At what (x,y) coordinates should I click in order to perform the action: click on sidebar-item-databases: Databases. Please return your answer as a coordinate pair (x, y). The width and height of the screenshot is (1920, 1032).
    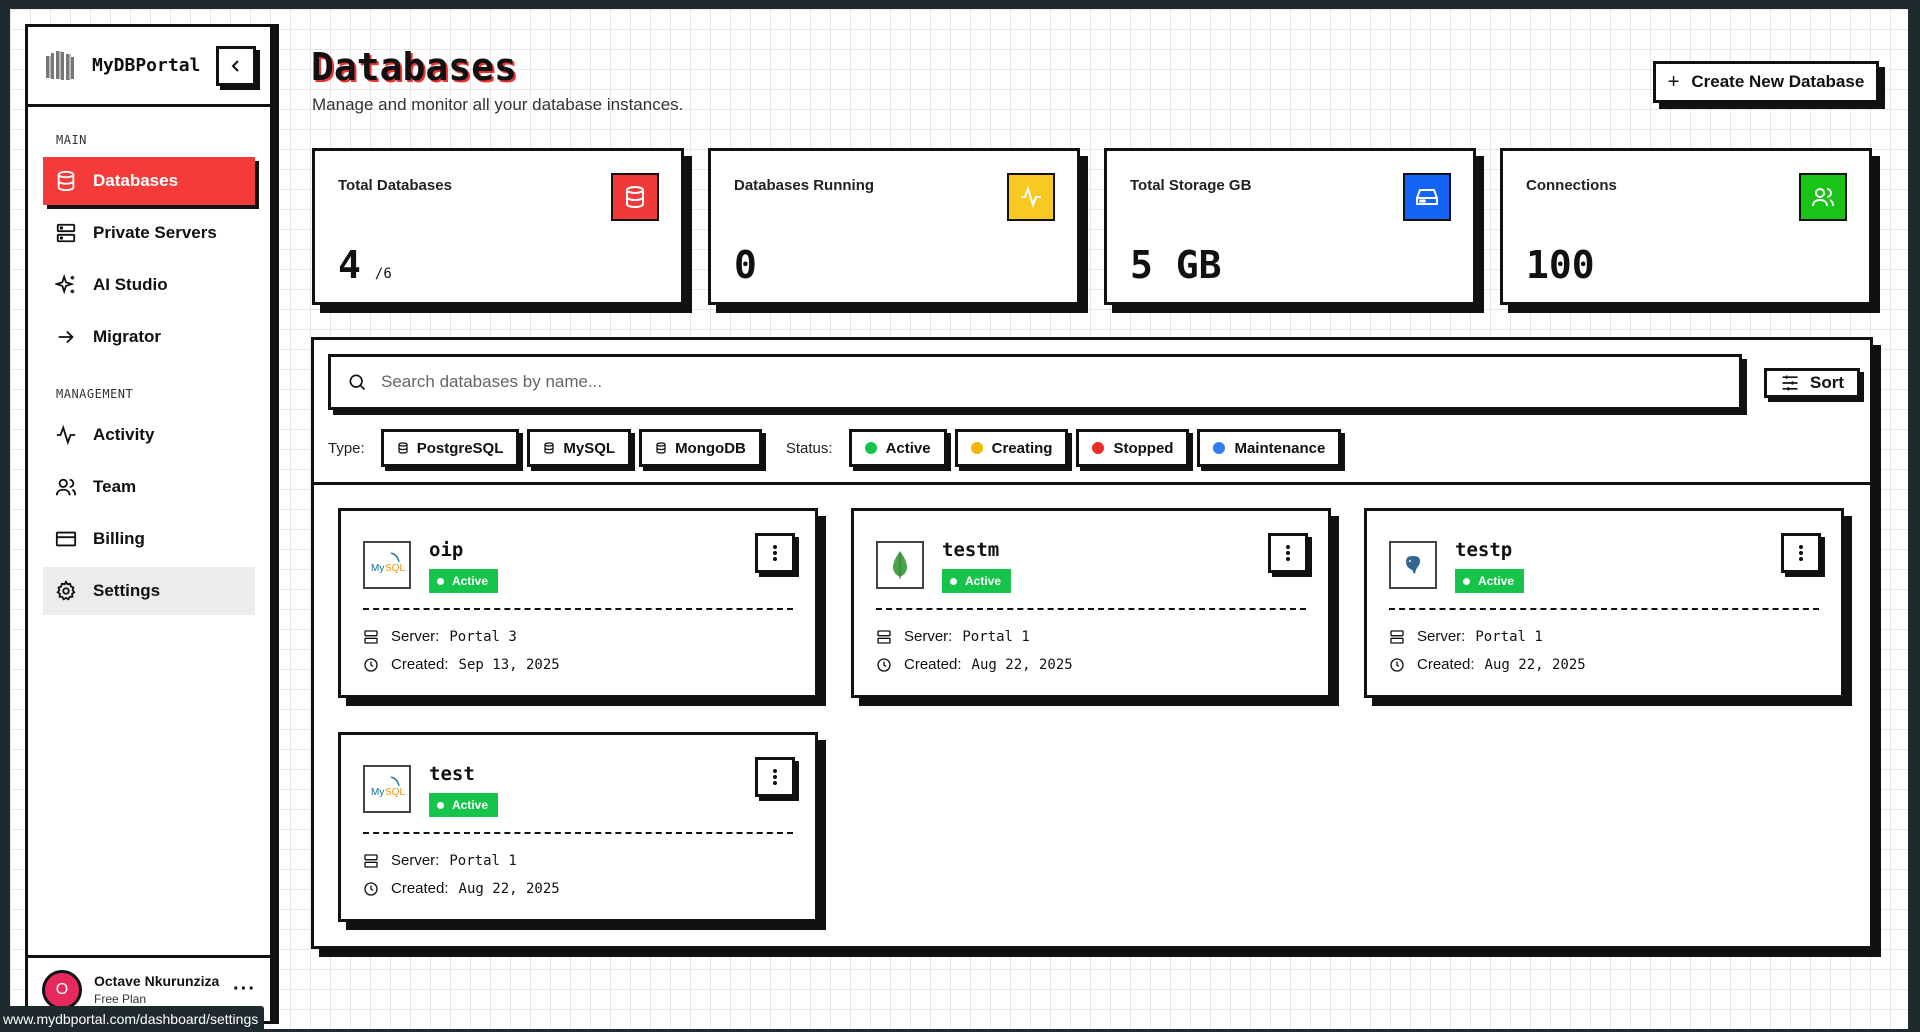
    Looking at the image, I should click on (149, 181).